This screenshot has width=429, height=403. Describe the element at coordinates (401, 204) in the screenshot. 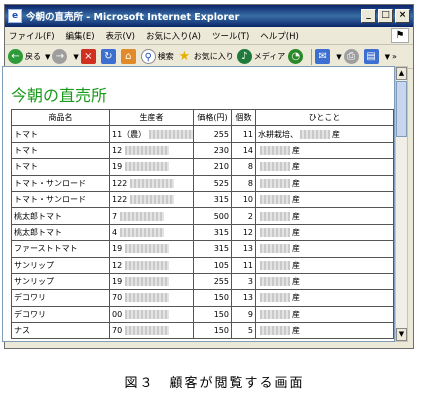

I see `vertical-scrollbar: ▲ ▼` at that location.